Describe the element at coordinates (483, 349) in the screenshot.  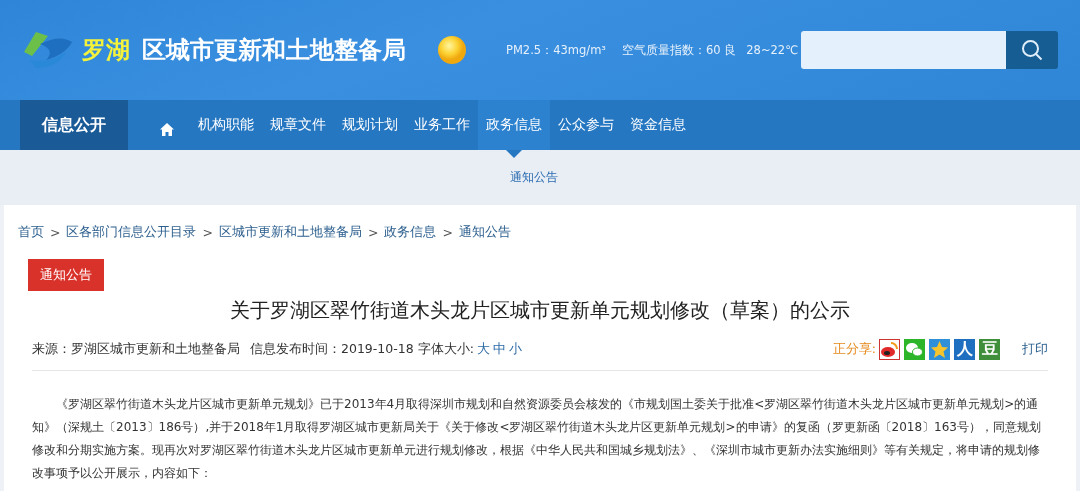
I see `font-size-link: 大` at that location.